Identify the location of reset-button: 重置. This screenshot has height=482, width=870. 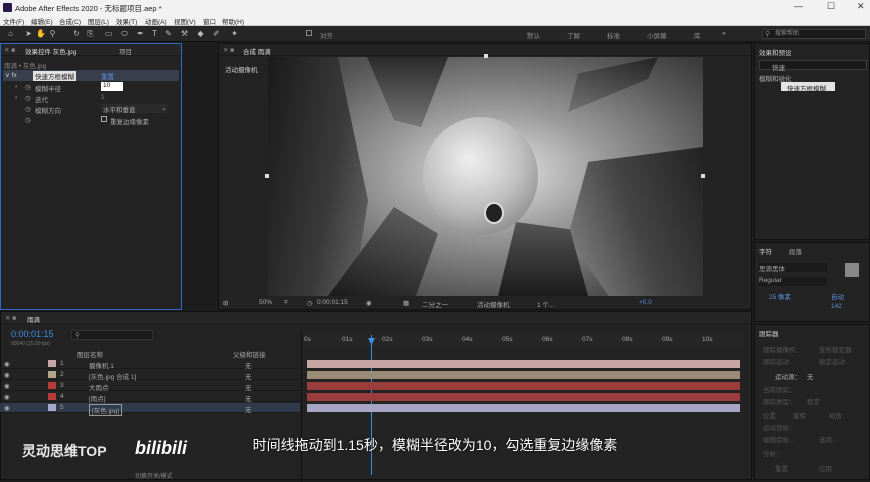
(781, 468).